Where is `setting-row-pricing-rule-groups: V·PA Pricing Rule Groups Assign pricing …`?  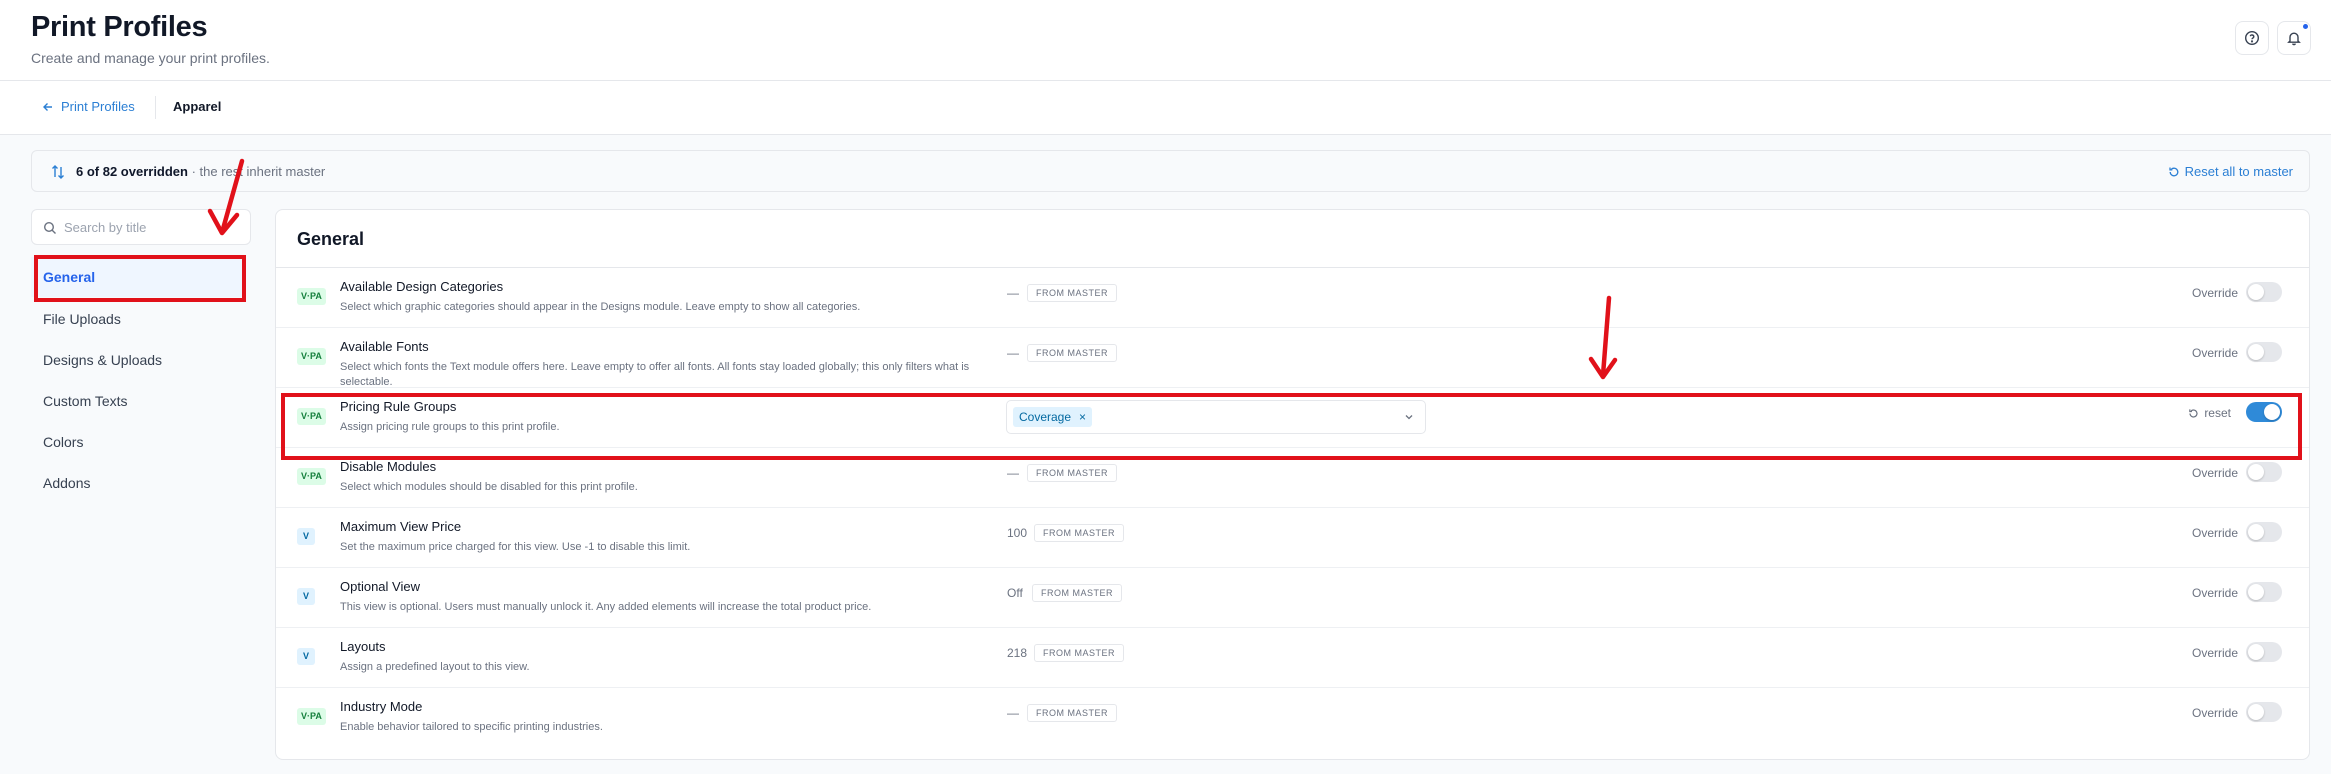
setting-row-pricing-rule-groups: V·PA Pricing Rule Groups Assign pricing … is located at coordinates (1292, 418).